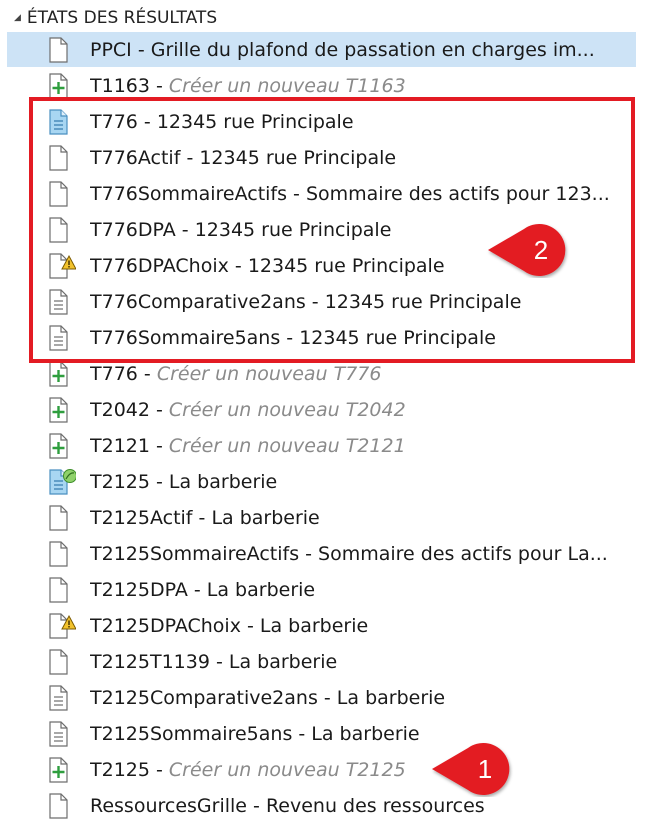 The height and width of the screenshot is (825, 652). I want to click on collapse-triangle-icon: ◢, so click(17, 18).